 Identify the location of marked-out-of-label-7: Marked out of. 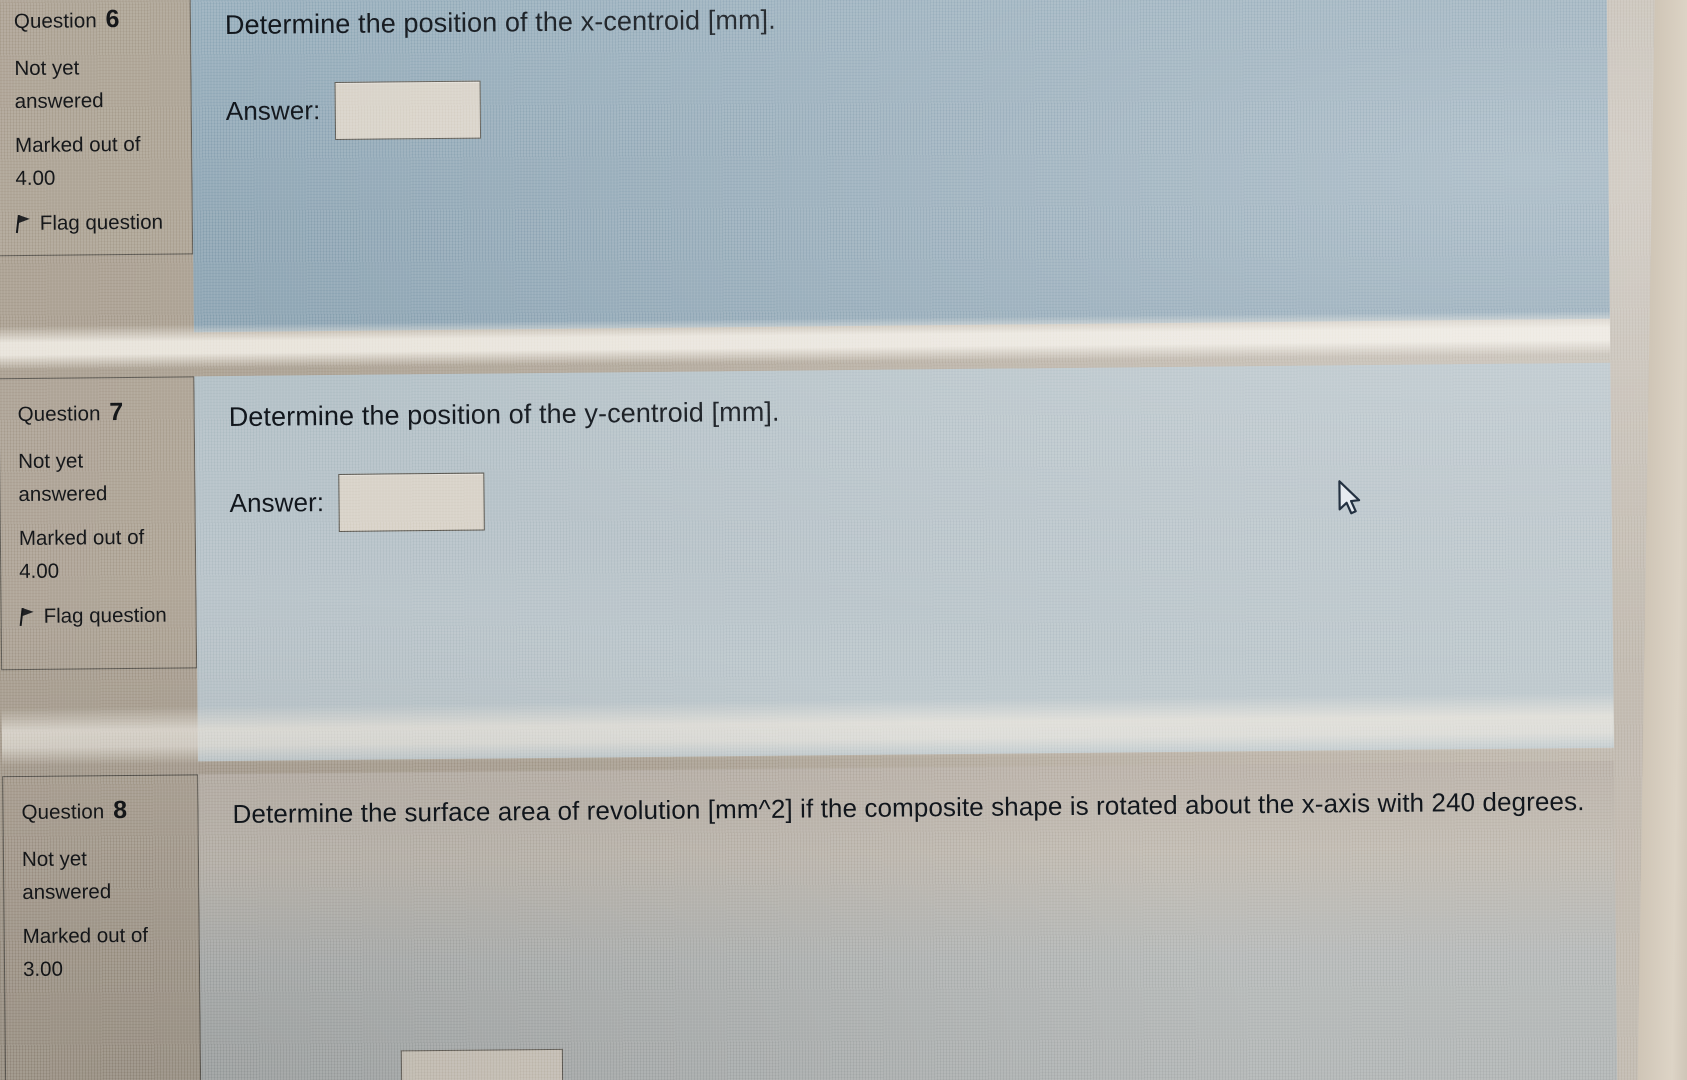
(81, 537).